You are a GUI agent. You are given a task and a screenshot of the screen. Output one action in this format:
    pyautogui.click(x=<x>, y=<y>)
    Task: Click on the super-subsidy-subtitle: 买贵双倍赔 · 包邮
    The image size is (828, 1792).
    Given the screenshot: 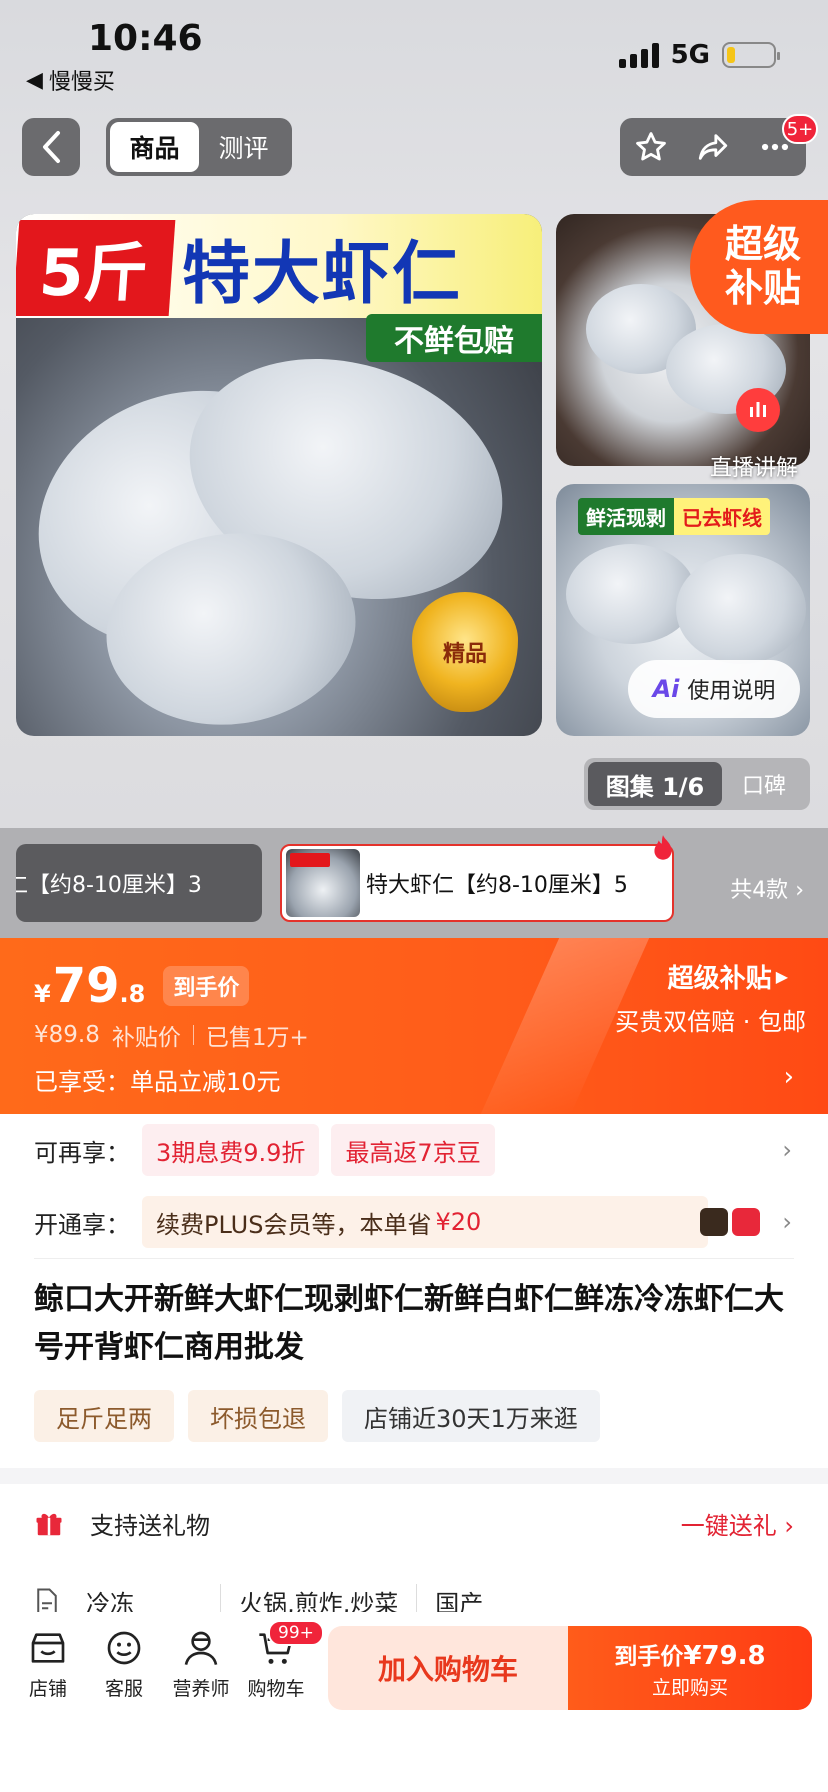 What is the action you would take?
    pyautogui.click(x=710, y=1022)
    